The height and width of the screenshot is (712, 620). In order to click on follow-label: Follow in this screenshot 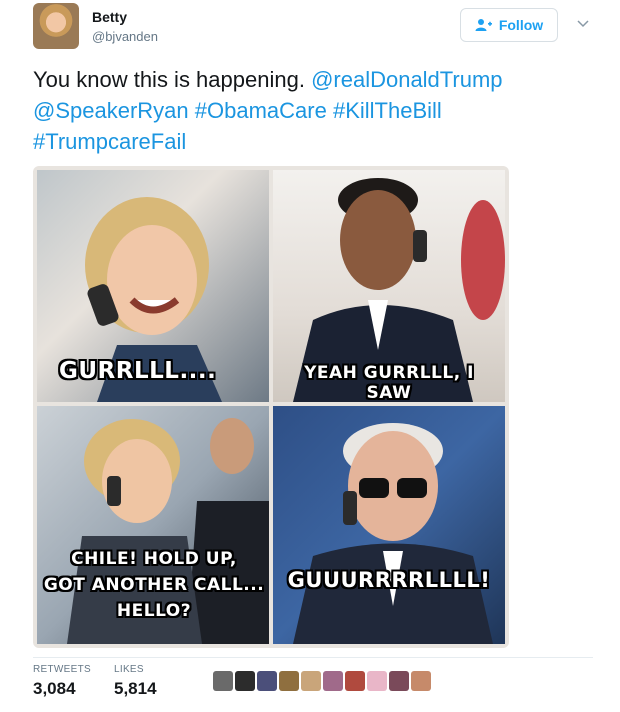, I will do `click(521, 25)`.